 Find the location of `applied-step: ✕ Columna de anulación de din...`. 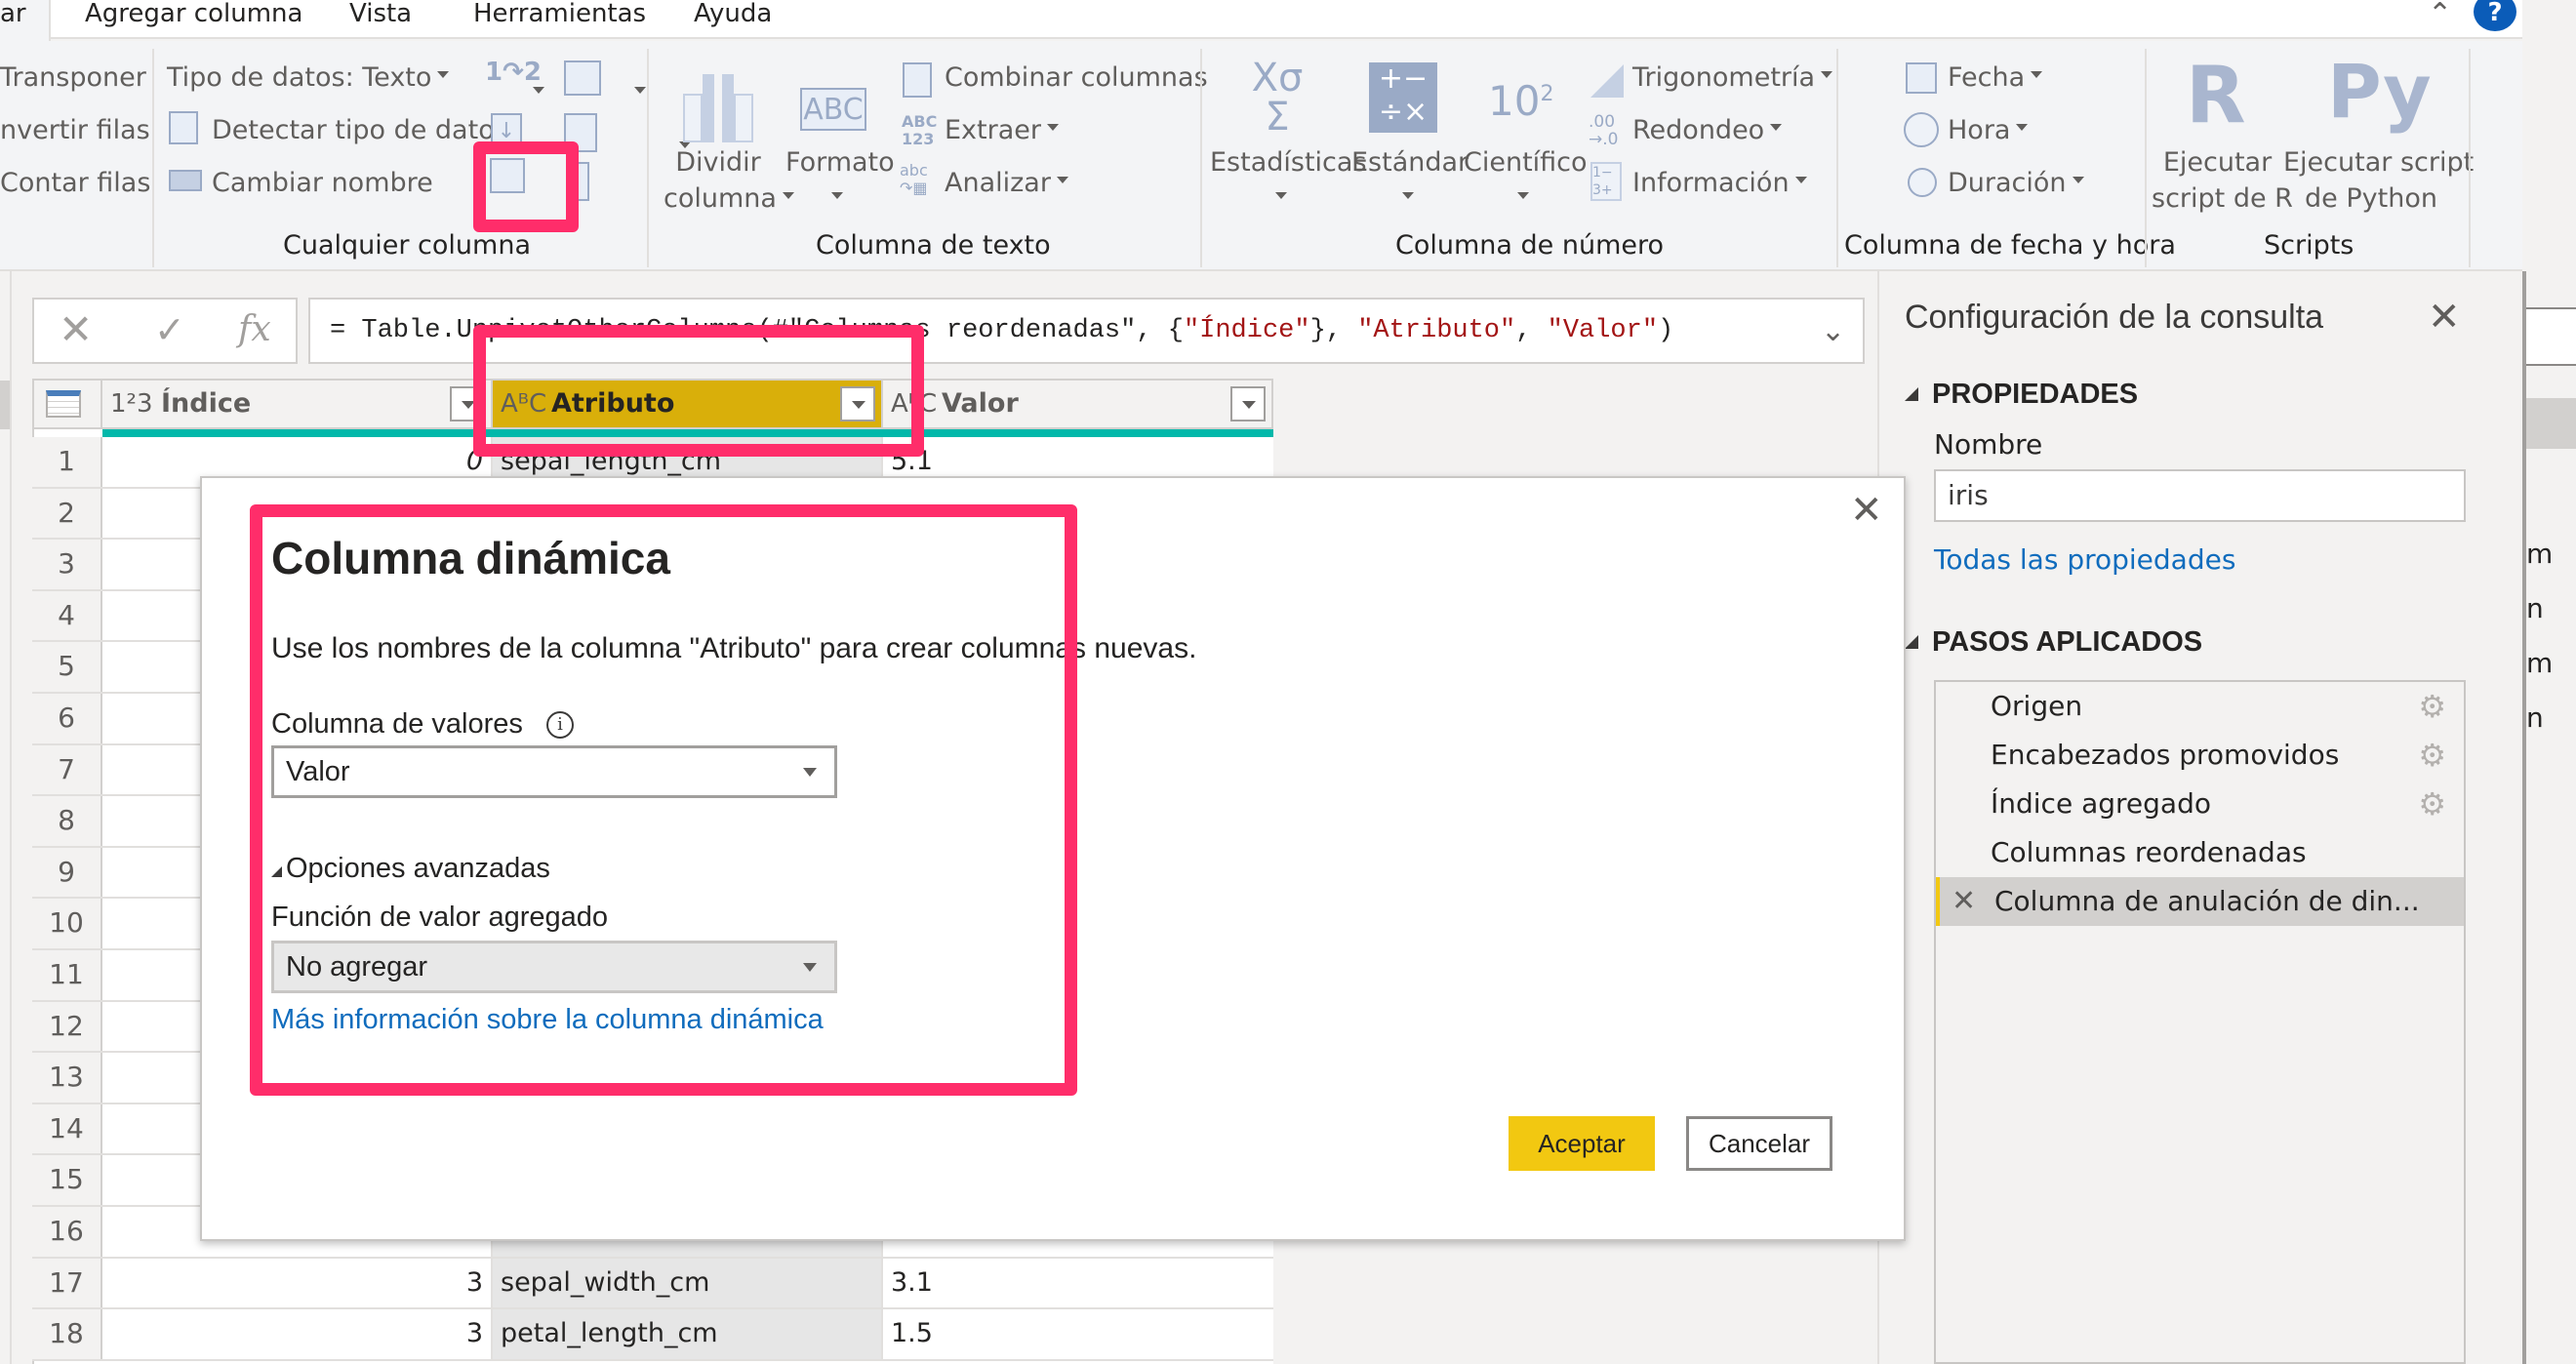

applied-step: ✕ Columna de anulación de din... is located at coordinates (2200, 901).